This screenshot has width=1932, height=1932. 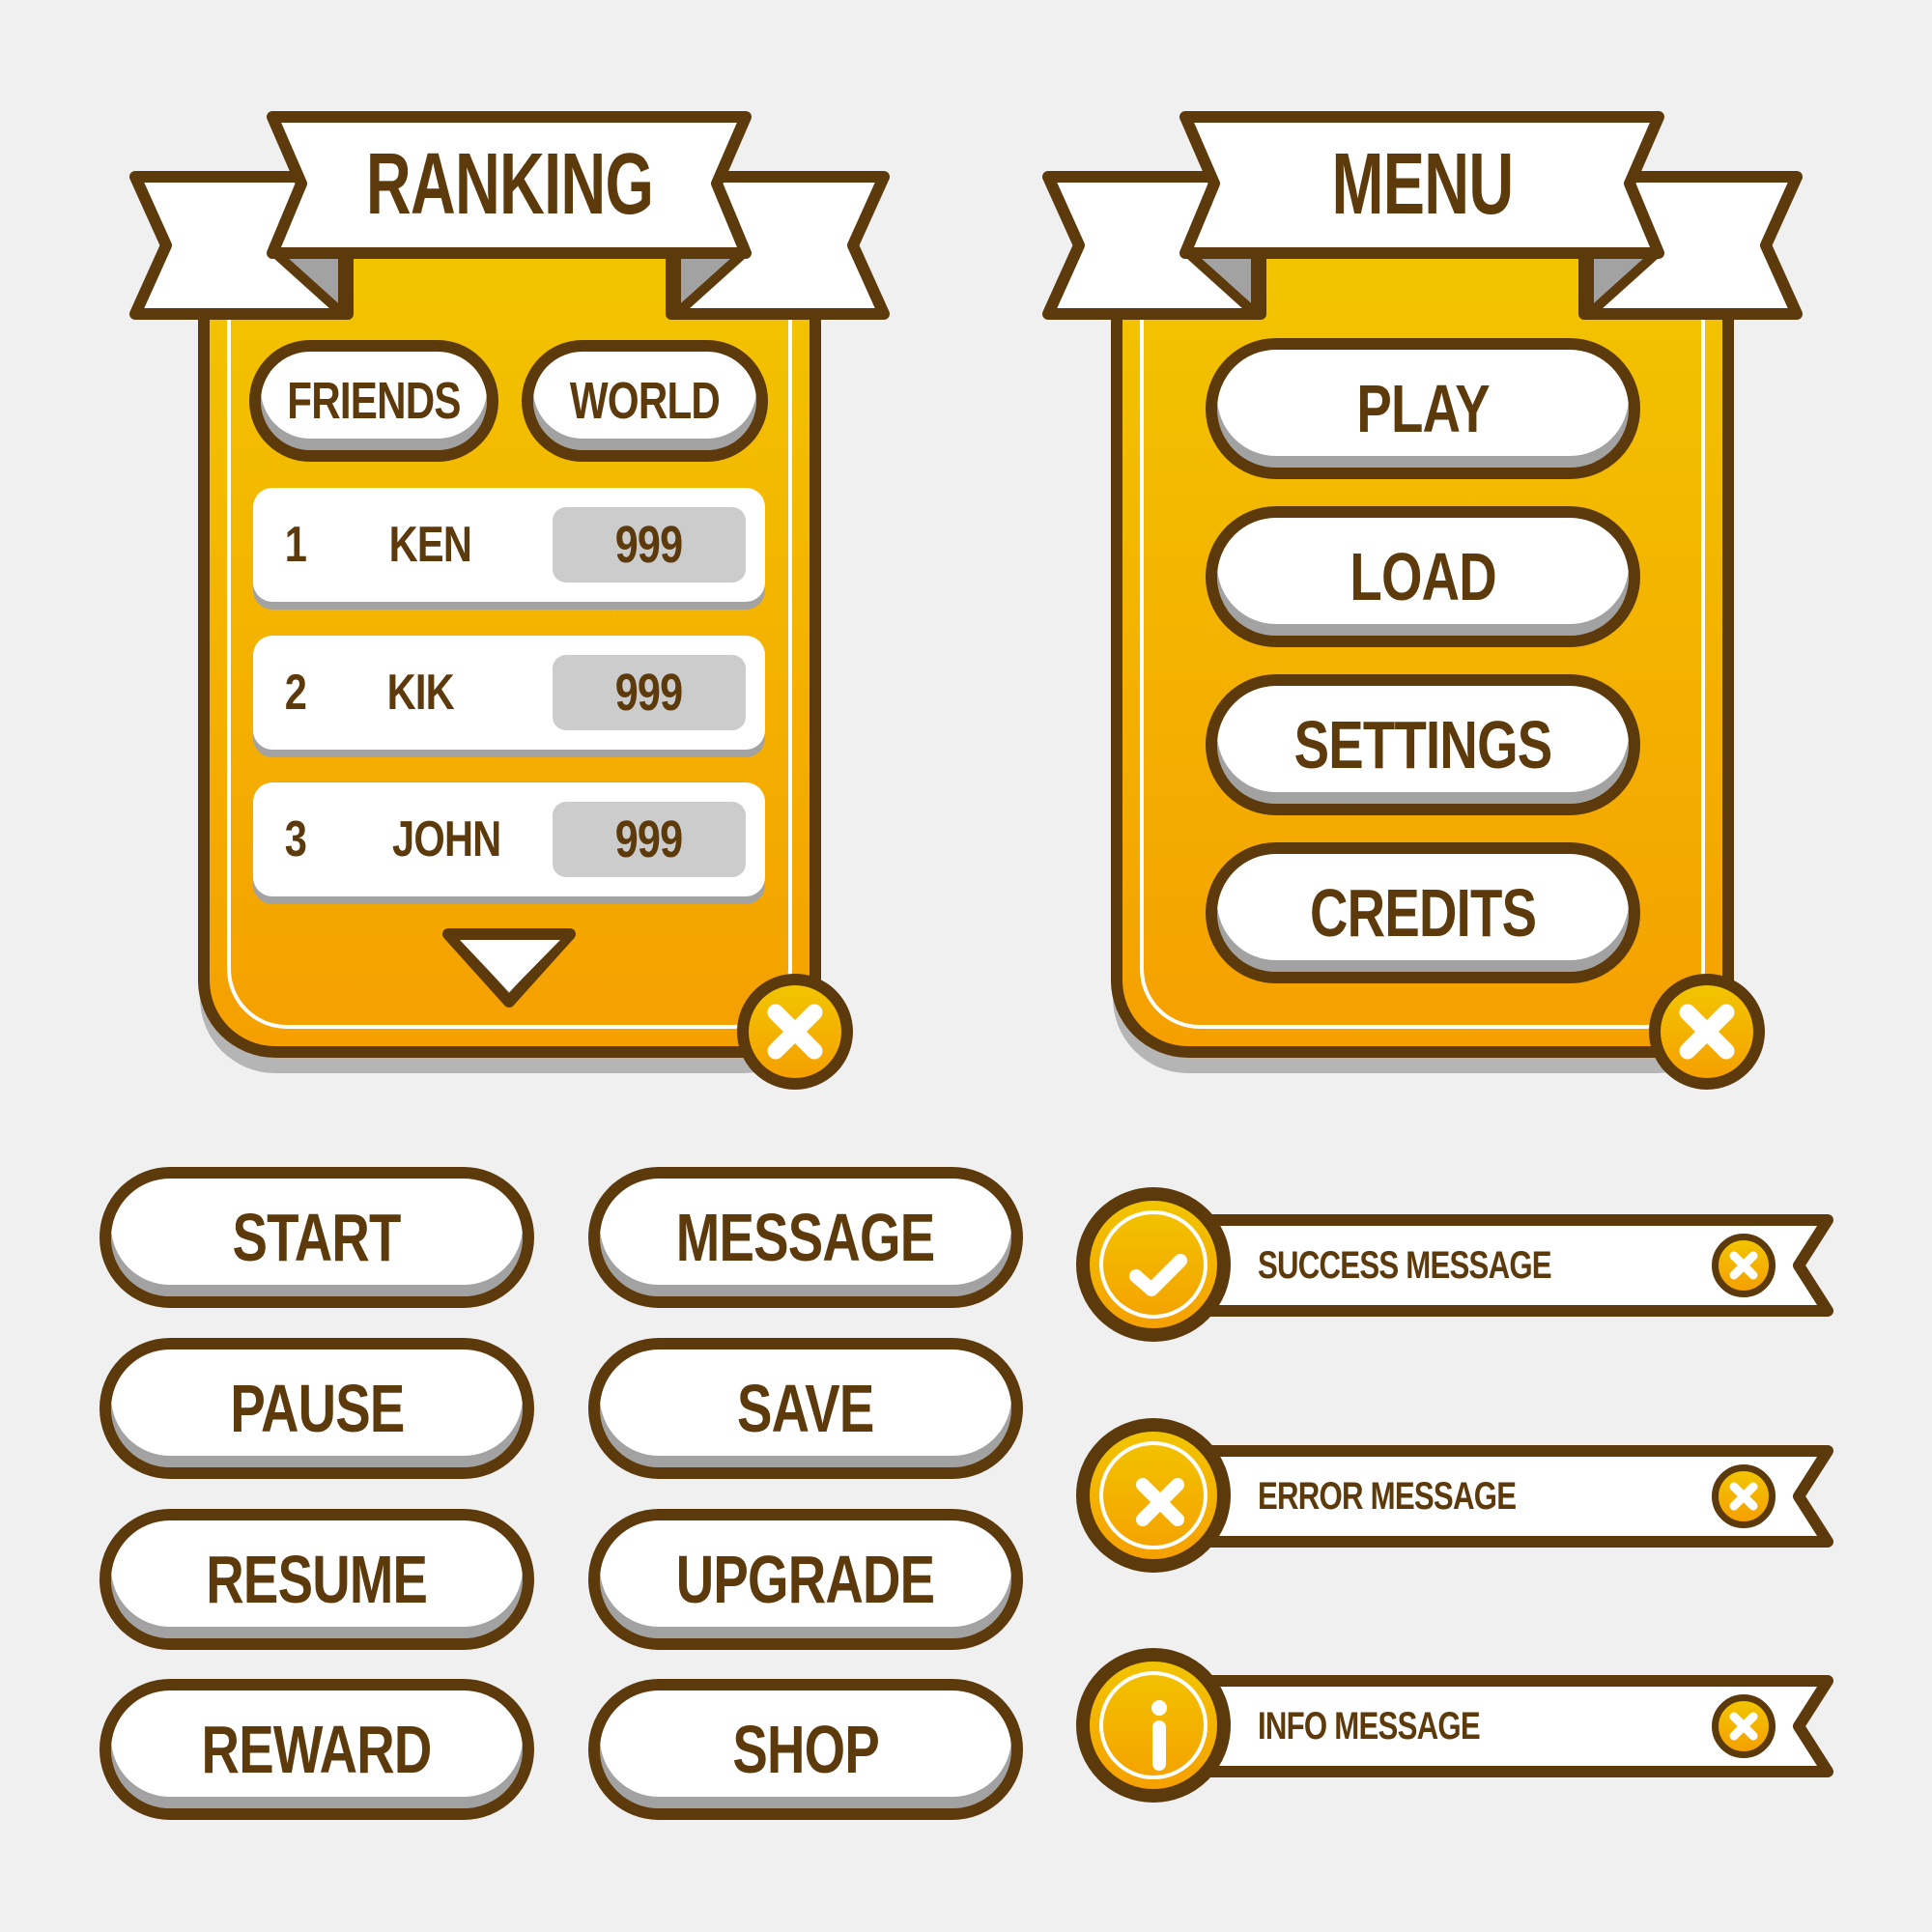 I want to click on tab-friends: FRIENDS, so click(x=373, y=401).